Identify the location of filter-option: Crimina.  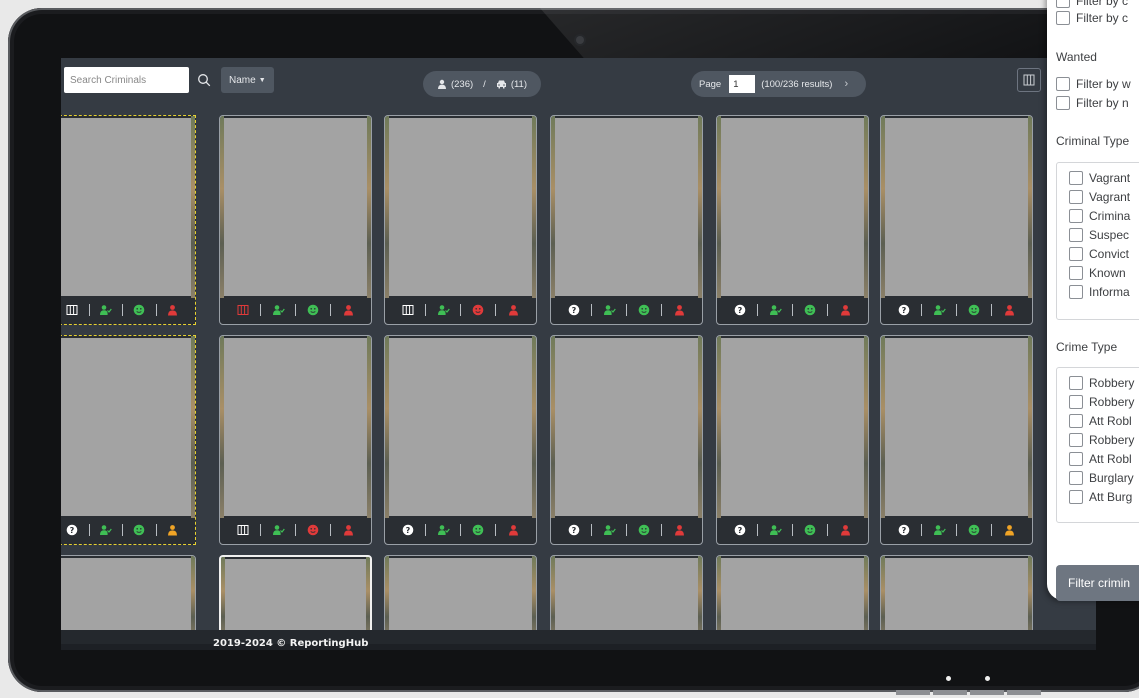
(1099, 216).